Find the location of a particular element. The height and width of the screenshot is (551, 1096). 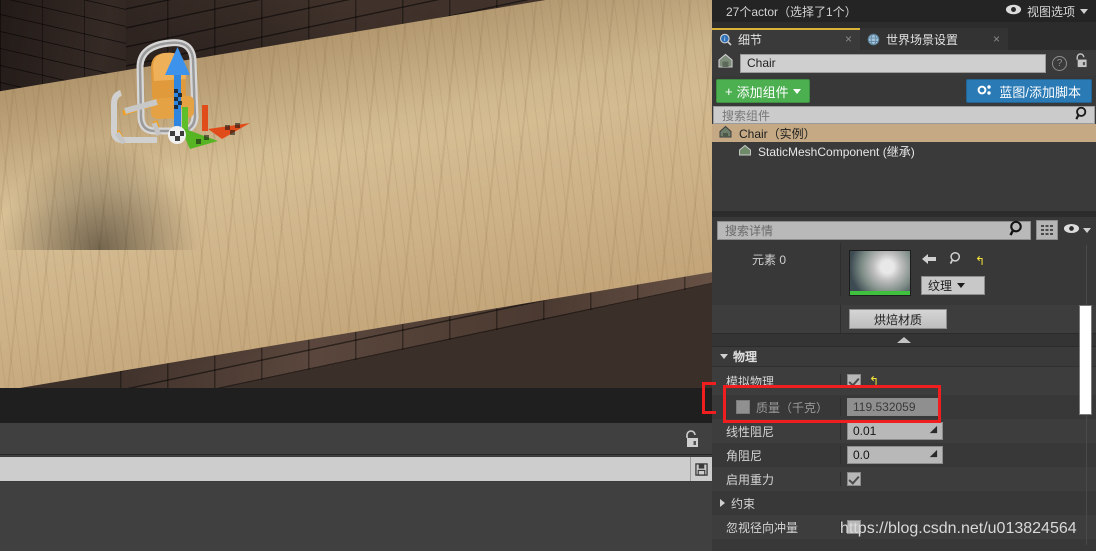

actor-name-field: Chair is located at coordinates (893, 63).